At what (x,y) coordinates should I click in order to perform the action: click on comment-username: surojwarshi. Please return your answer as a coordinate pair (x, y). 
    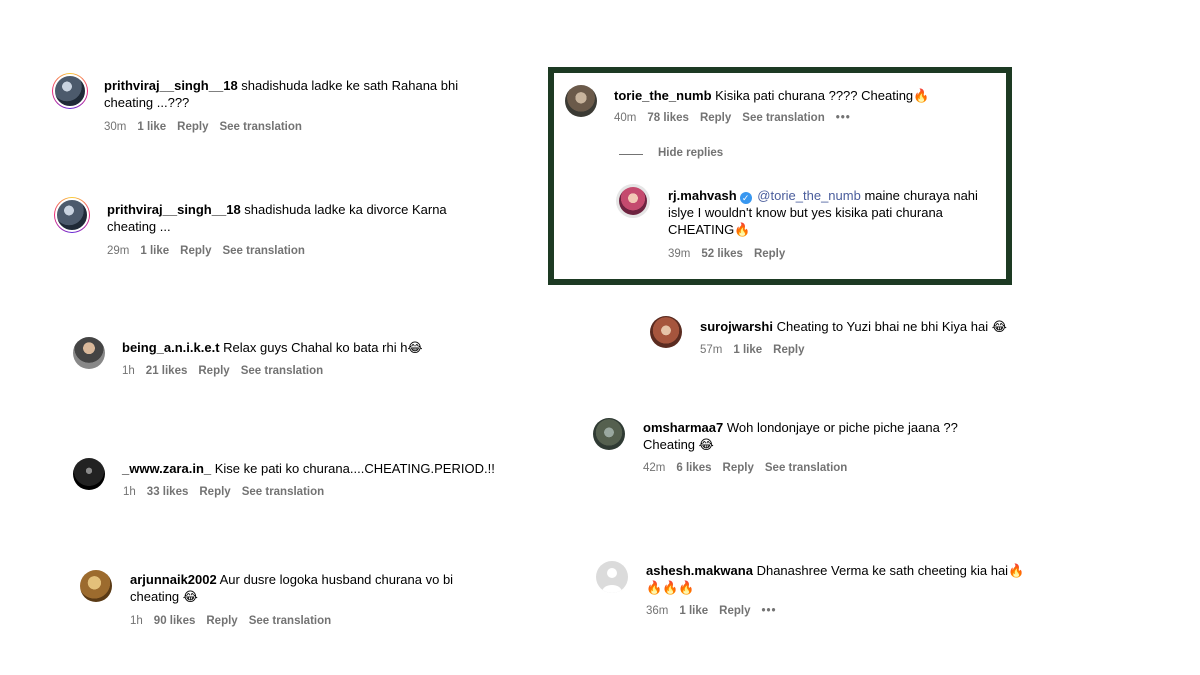
    Looking at the image, I should click on (736, 326).